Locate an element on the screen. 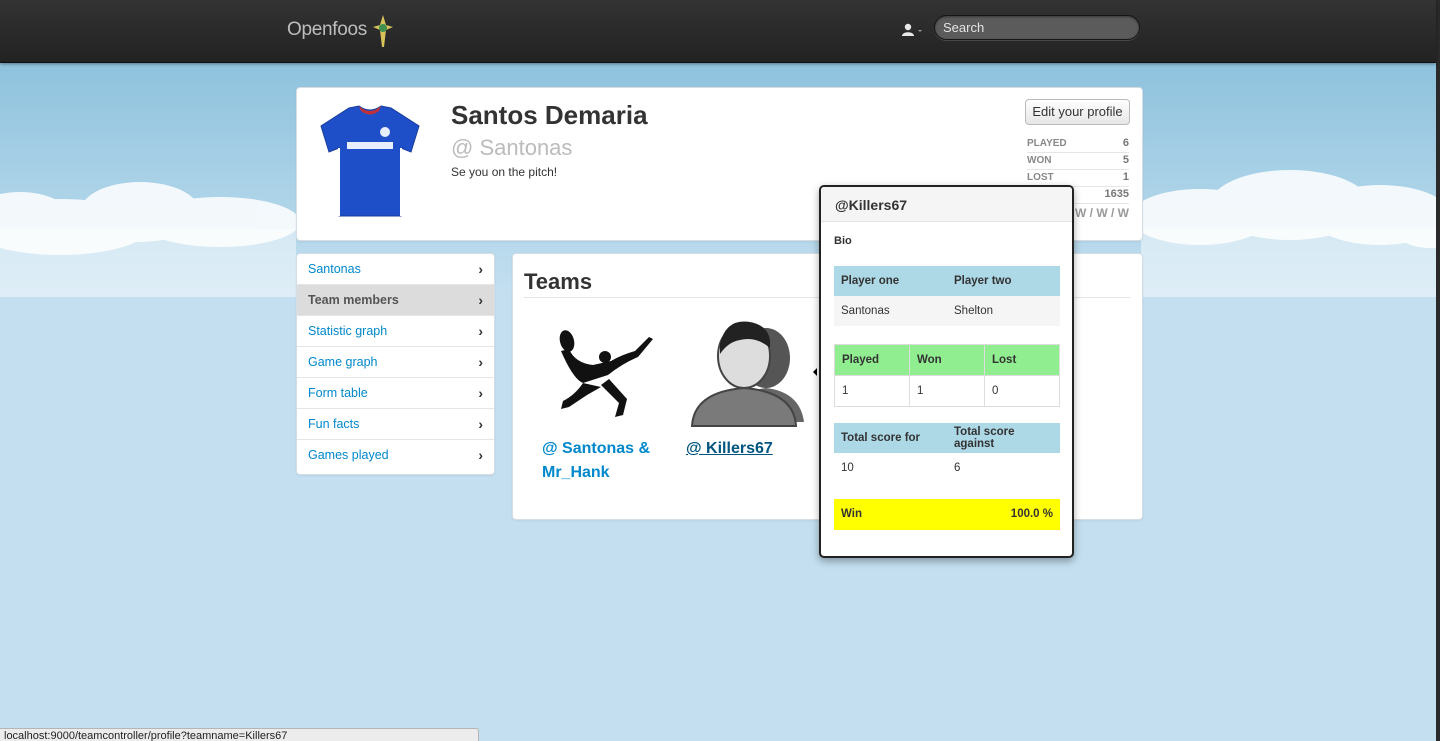 The width and height of the screenshot is (1440, 741). win-percentage-bar: Win 100.0 % is located at coordinates (947, 514).